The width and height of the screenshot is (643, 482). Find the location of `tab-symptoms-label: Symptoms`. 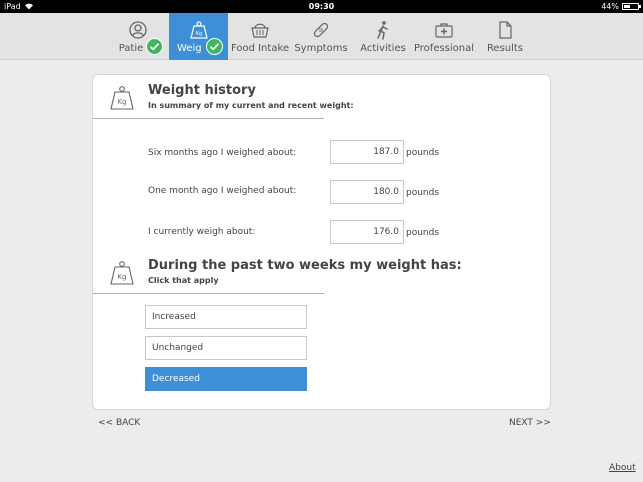

tab-symptoms-label: Symptoms is located at coordinates (321, 48).